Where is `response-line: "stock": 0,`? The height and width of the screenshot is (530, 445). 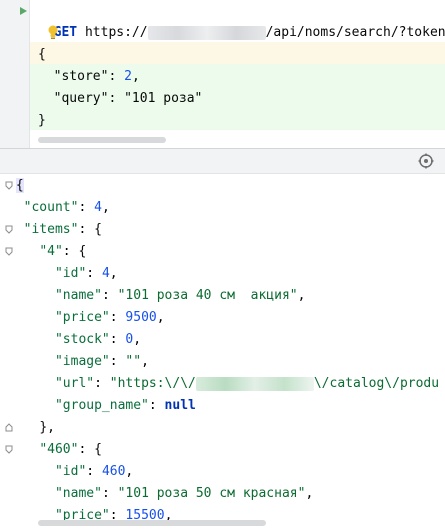
response-line: "stock": 0, is located at coordinates (98, 339).